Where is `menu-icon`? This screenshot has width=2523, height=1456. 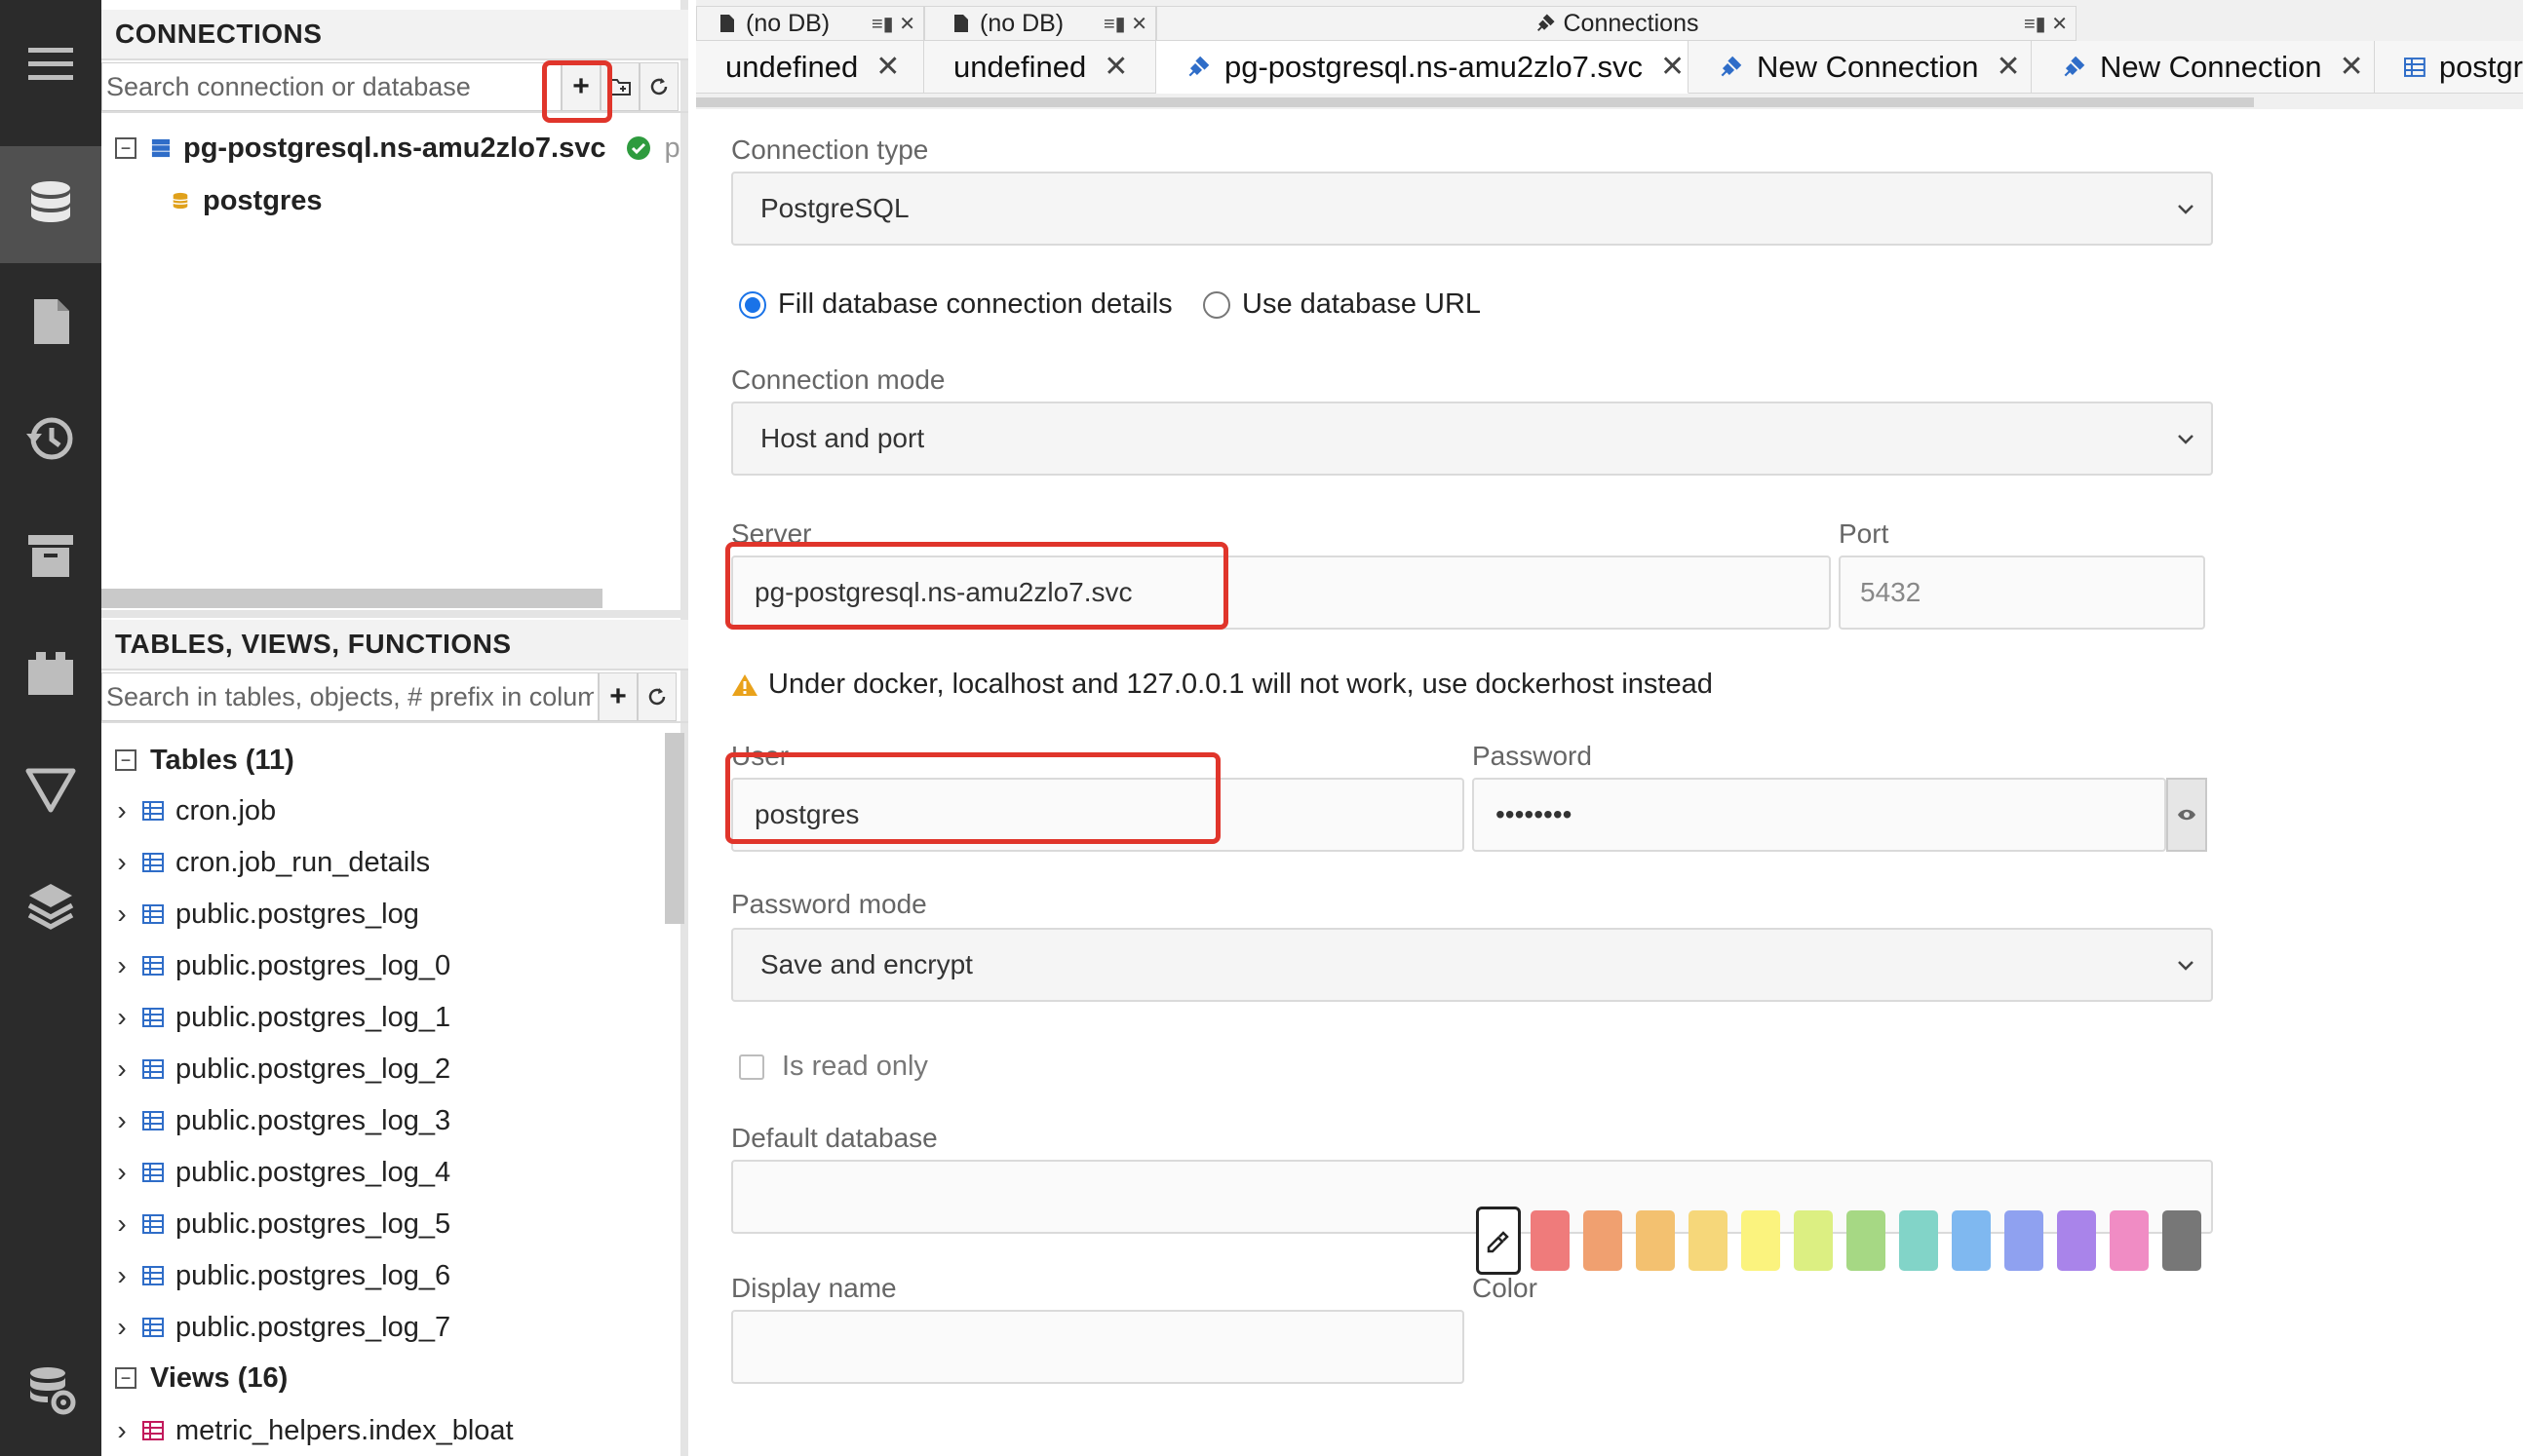 menu-icon is located at coordinates (50, 64).